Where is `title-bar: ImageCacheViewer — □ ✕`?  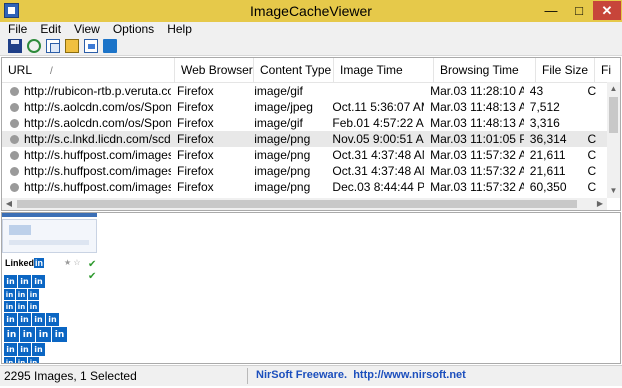
title-bar: ImageCacheViewer — □ ✕ is located at coordinates (311, 11).